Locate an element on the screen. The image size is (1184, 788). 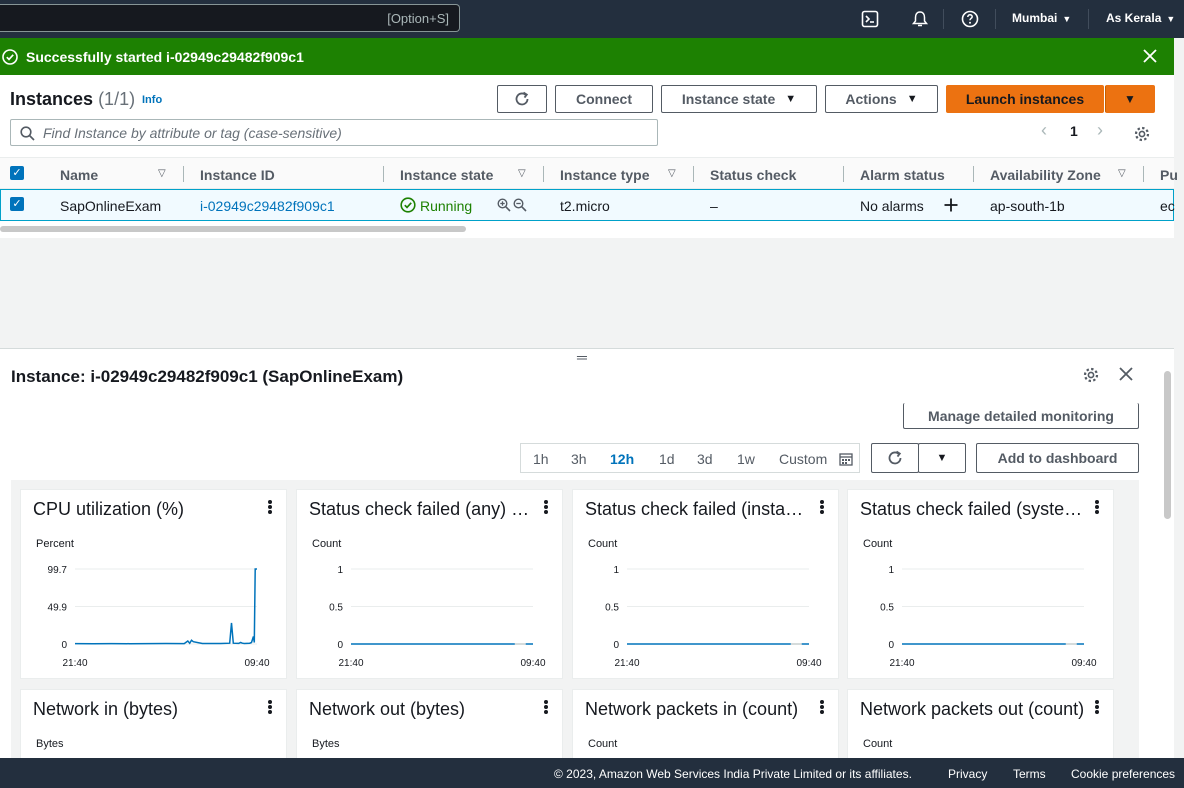
cell-status-check: – is located at coordinates (714, 206).